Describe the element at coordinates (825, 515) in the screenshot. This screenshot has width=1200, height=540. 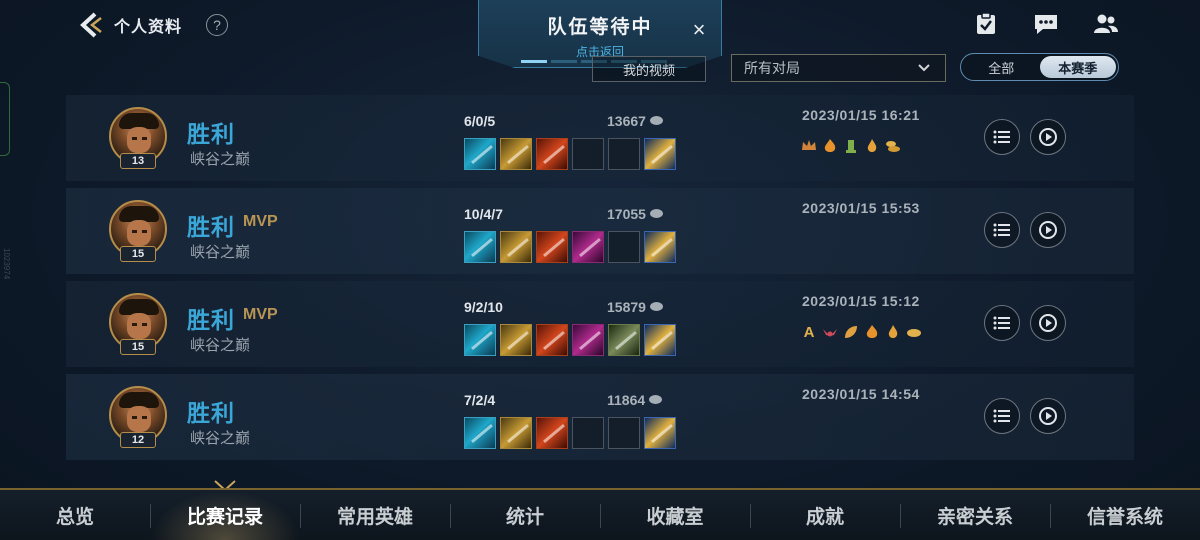
I see `nav-achievements: 成就` at that location.